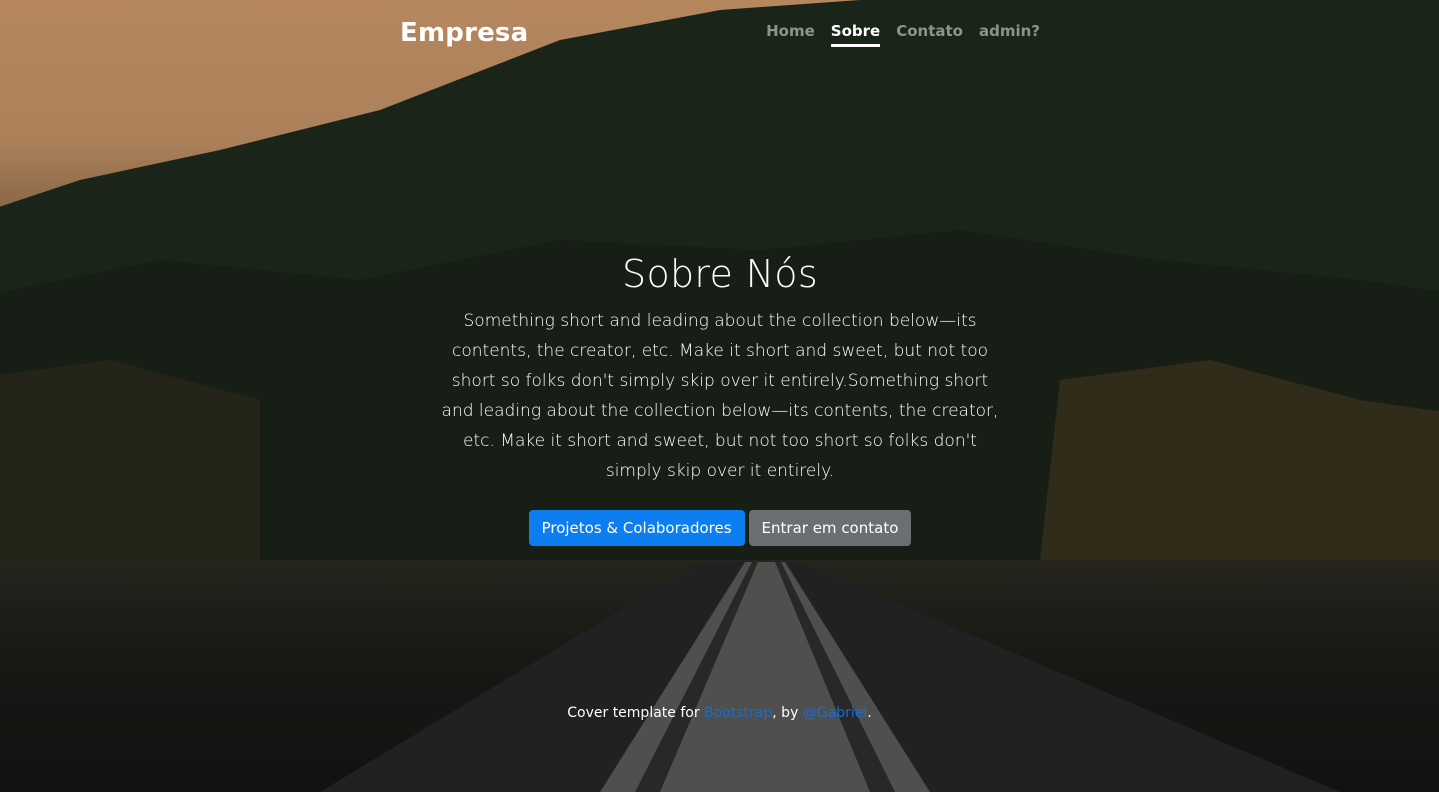 This screenshot has width=1439, height=792. Describe the element at coordinates (636, 713) in the screenshot. I see `footer-prefix: Cover template for` at that location.